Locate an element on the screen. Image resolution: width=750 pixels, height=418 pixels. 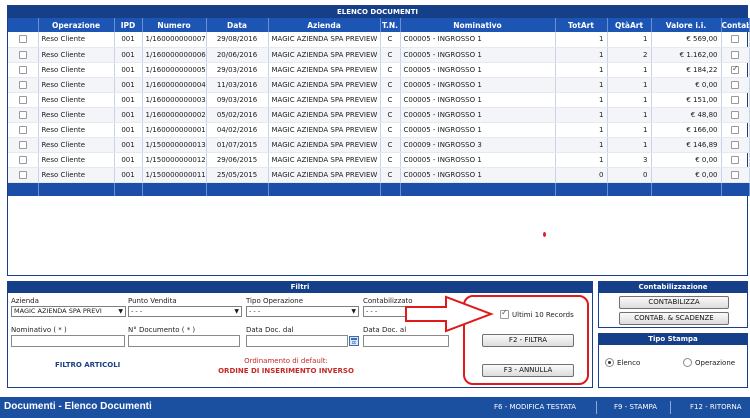
qtaart-cell: 1 is located at coordinates (629, 115).